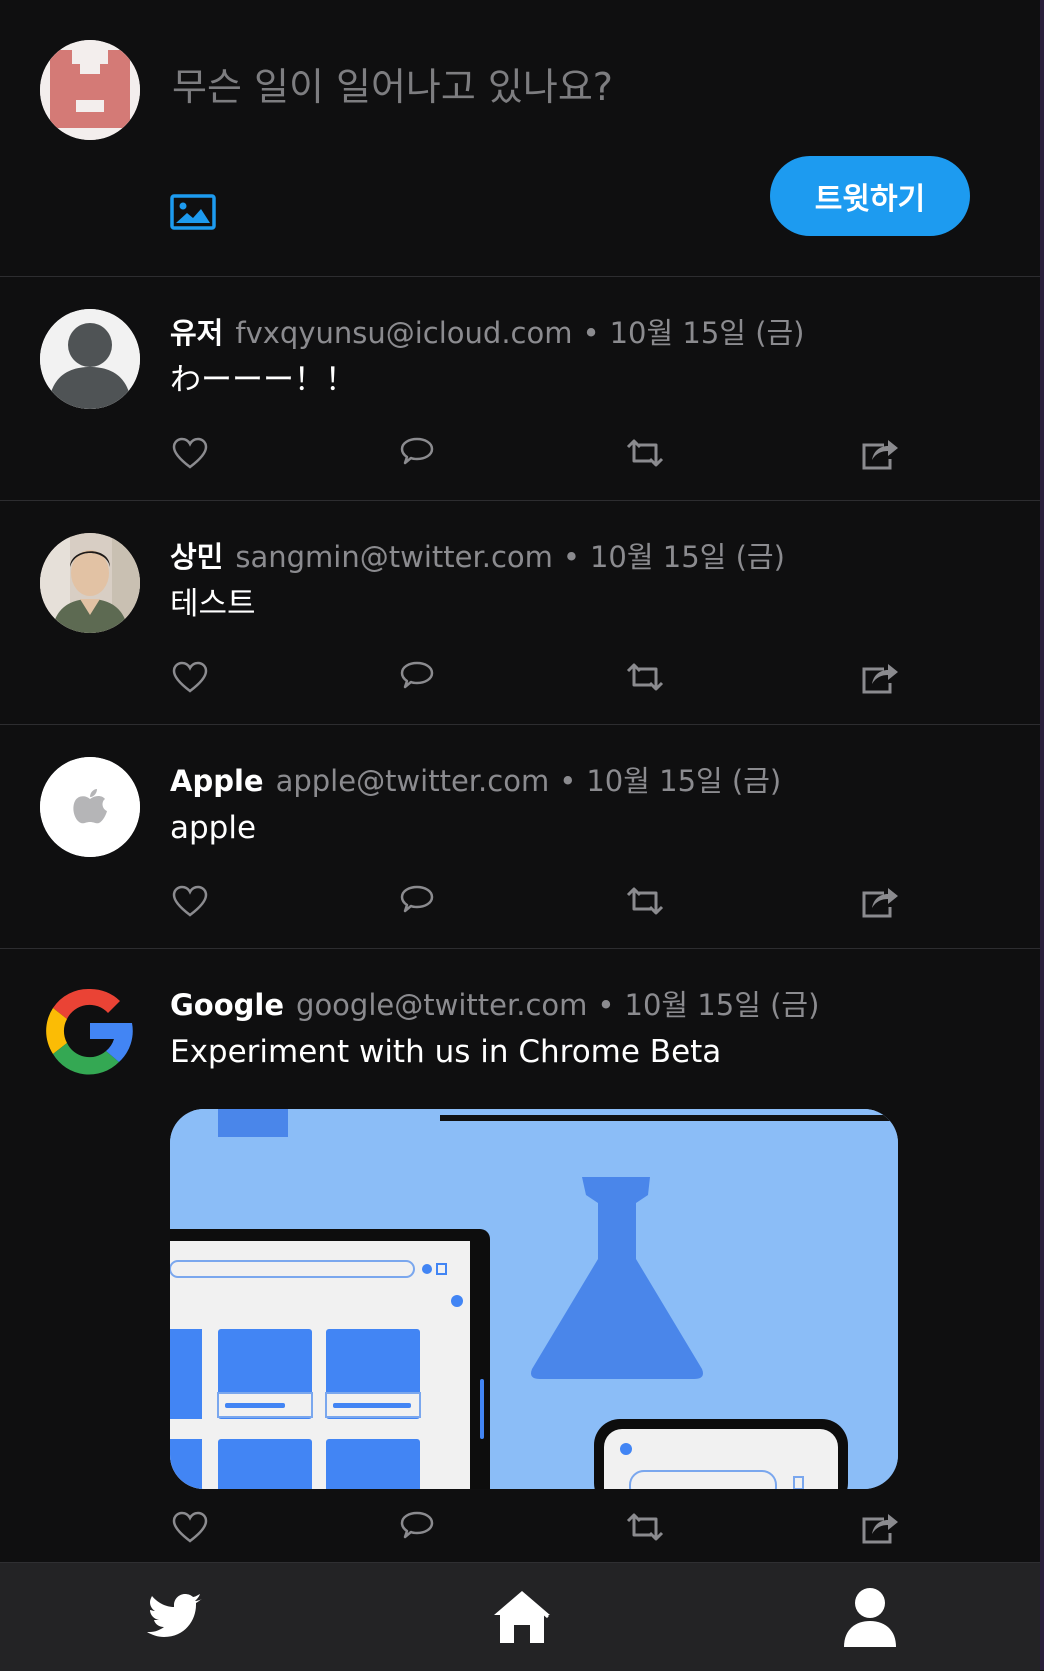 Image resolution: width=1044 pixels, height=1671 pixels. What do you see at coordinates (213, 604) in the screenshot?
I see `tweet-text: 테스트` at bounding box center [213, 604].